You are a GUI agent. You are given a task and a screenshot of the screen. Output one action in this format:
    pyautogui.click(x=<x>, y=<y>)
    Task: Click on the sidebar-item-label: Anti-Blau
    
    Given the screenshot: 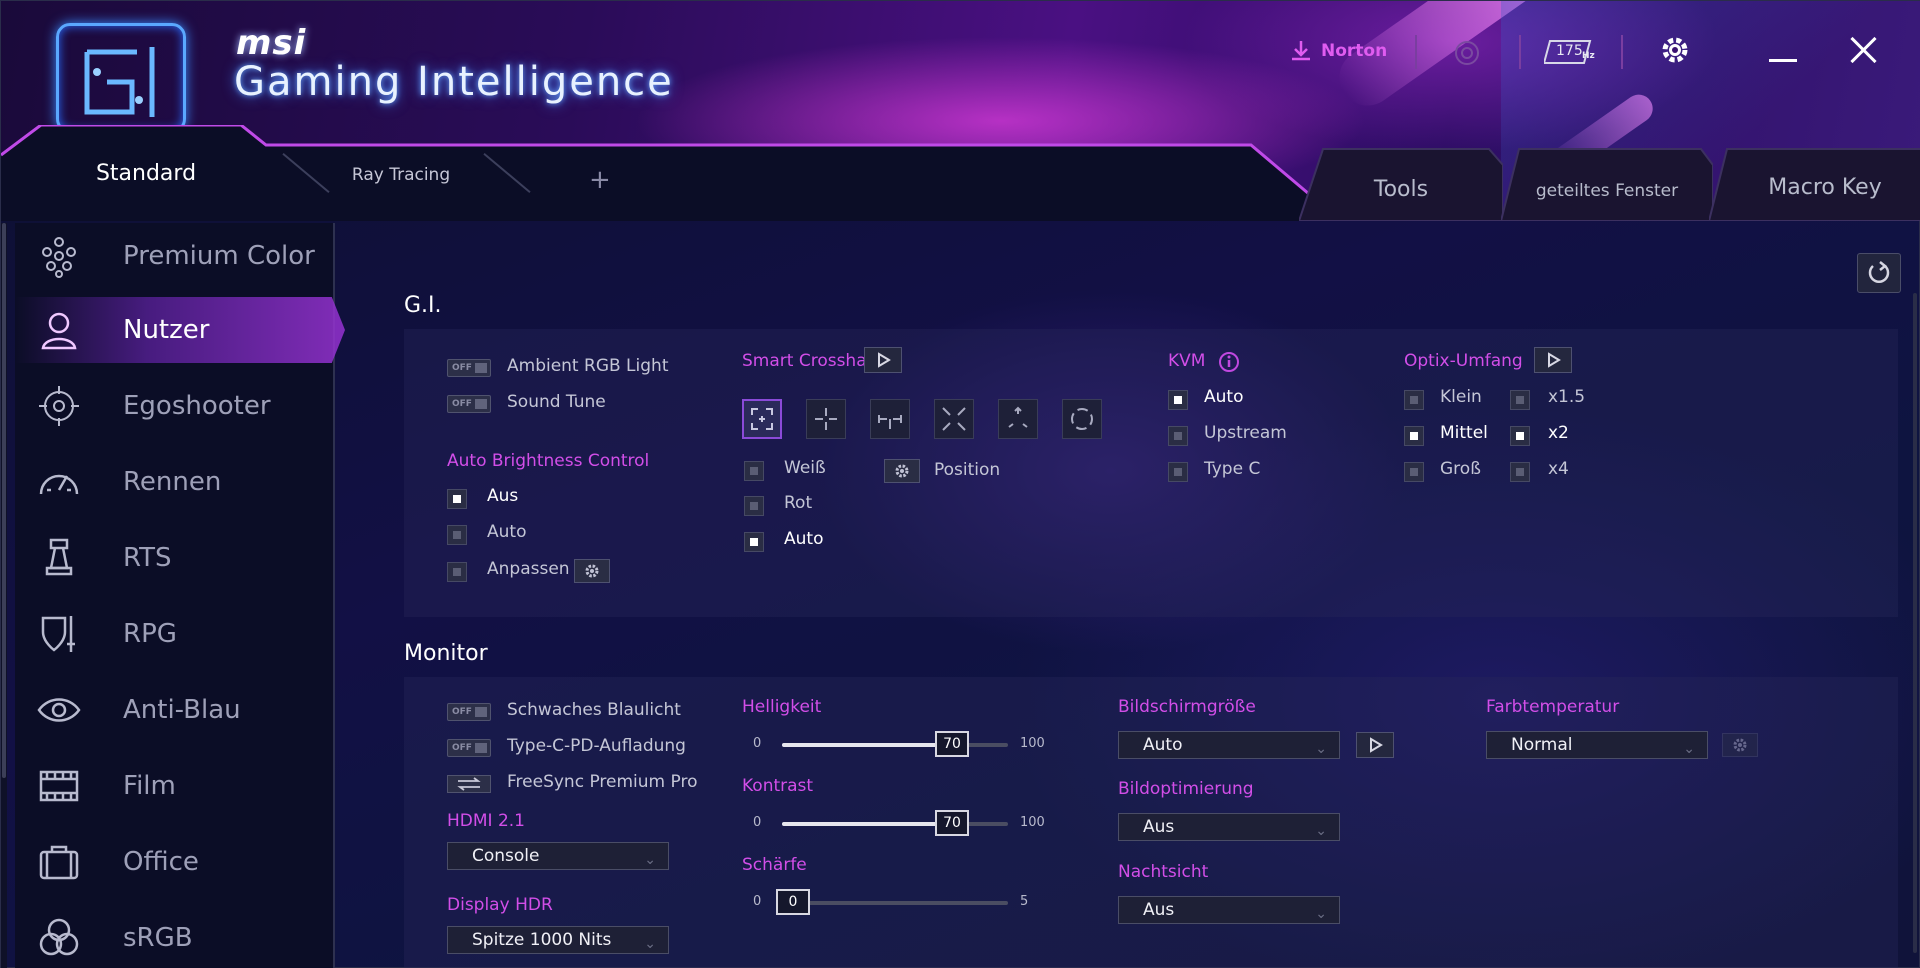 What is the action you would take?
    pyautogui.click(x=182, y=710)
    